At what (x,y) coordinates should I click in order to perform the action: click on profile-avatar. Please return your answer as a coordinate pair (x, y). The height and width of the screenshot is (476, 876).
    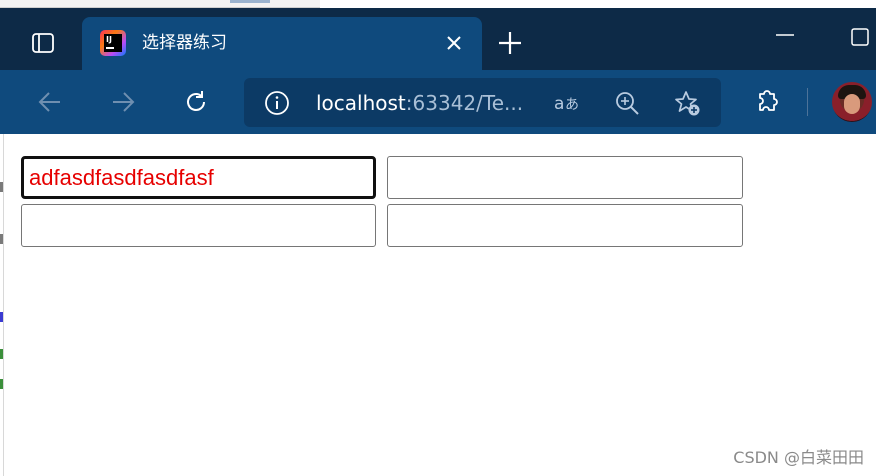
    Looking at the image, I should click on (852, 102).